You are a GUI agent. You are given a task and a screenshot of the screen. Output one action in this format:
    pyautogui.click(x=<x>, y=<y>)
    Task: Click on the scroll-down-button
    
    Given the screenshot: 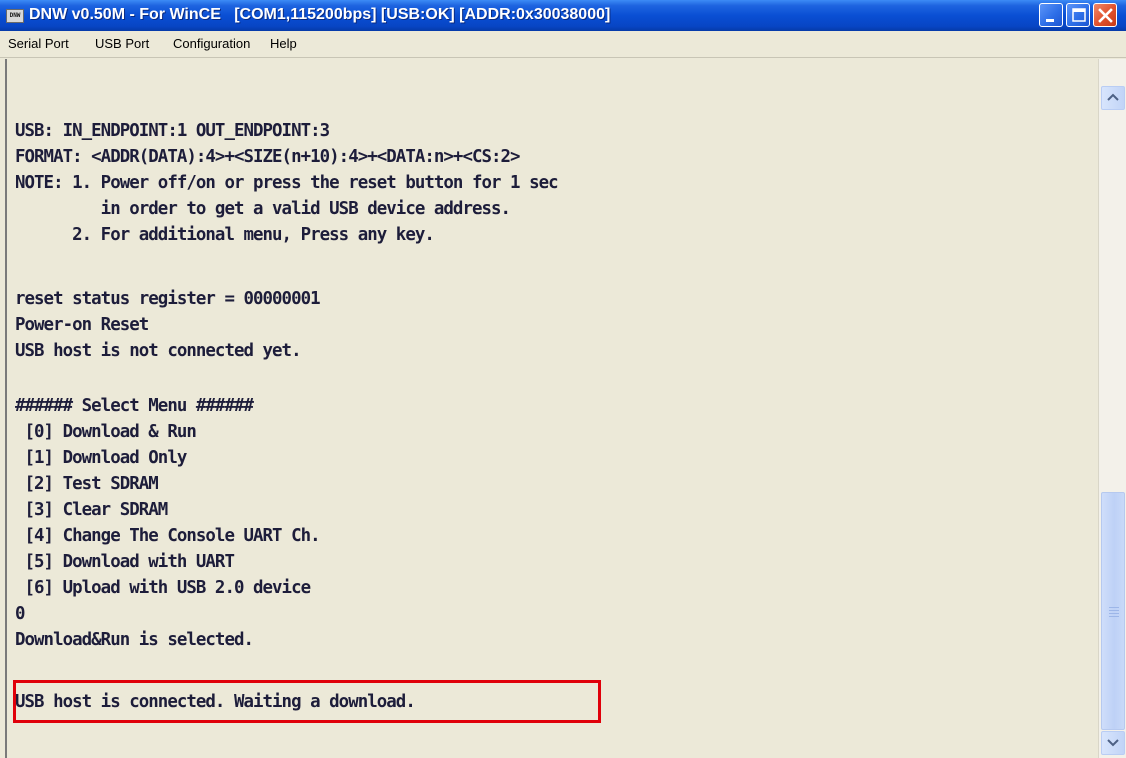 What is the action you would take?
    pyautogui.click(x=1113, y=743)
    